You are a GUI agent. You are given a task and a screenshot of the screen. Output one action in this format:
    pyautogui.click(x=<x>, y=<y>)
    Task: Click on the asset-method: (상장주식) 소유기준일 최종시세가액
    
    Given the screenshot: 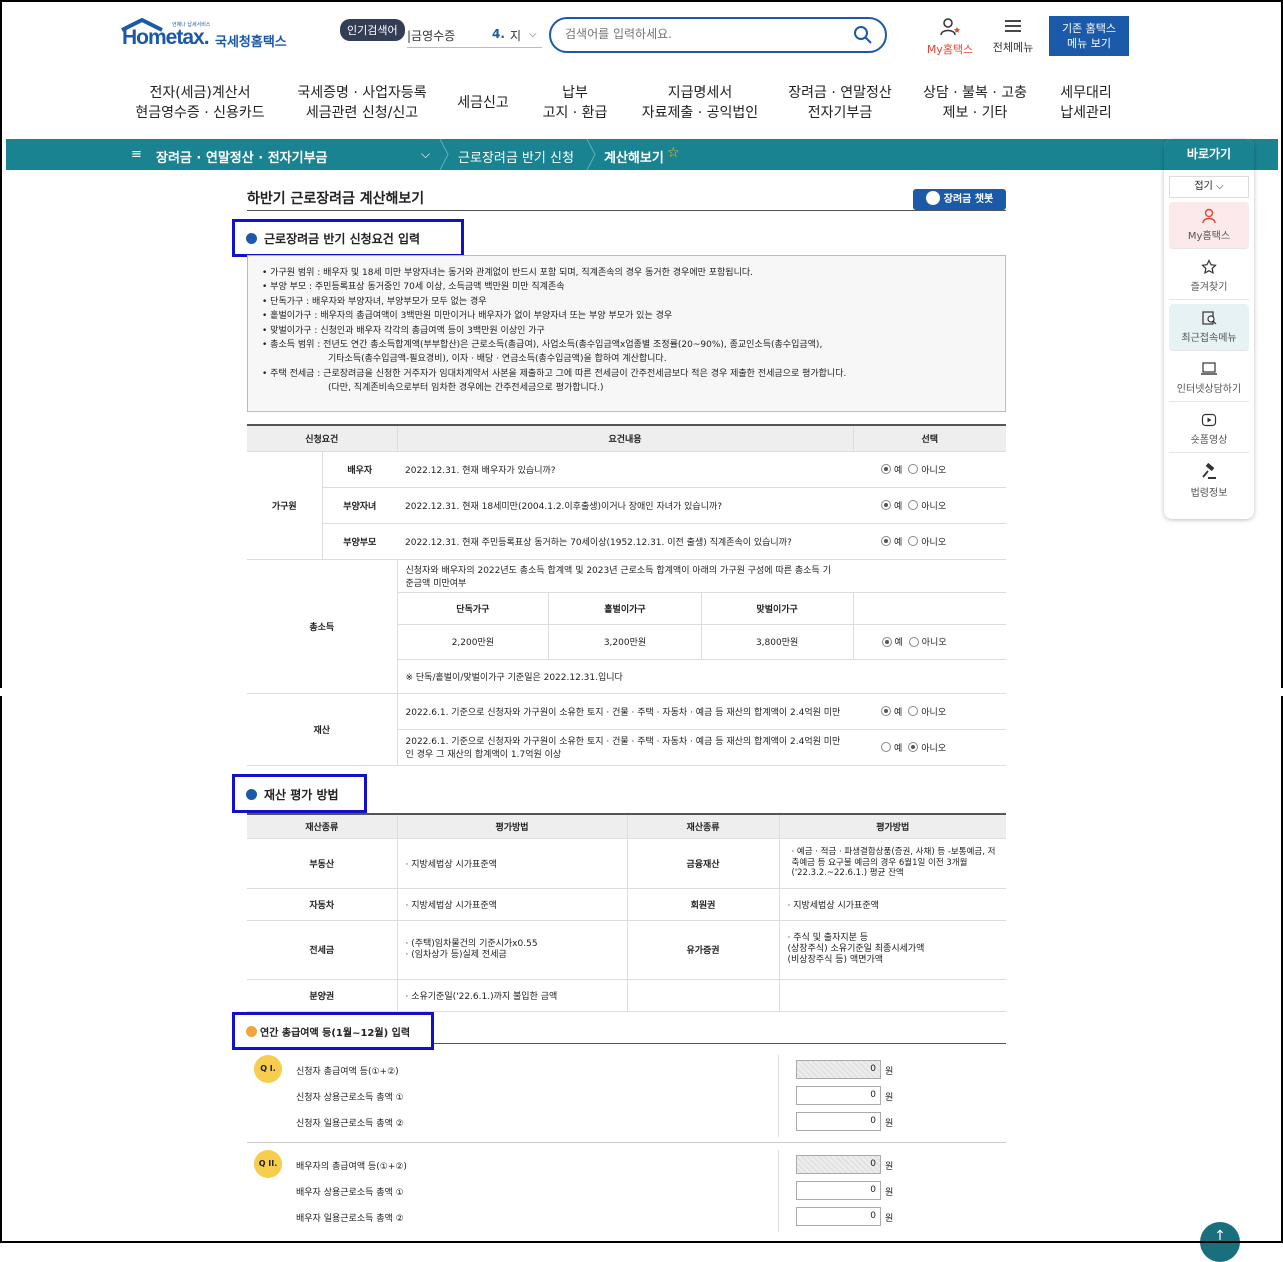 What is the action you would take?
    pyautogui.click(x=856, y=949)
    